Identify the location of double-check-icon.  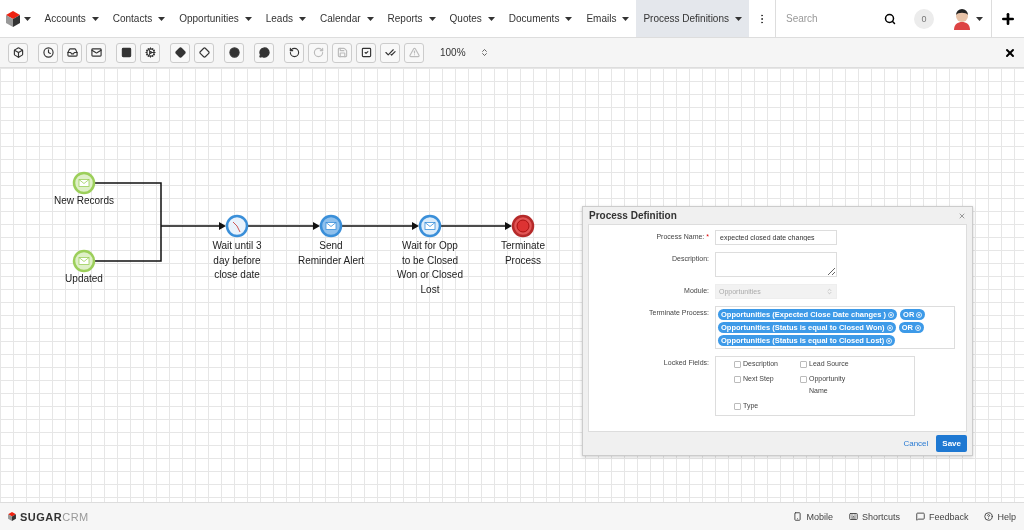
(390, 52).